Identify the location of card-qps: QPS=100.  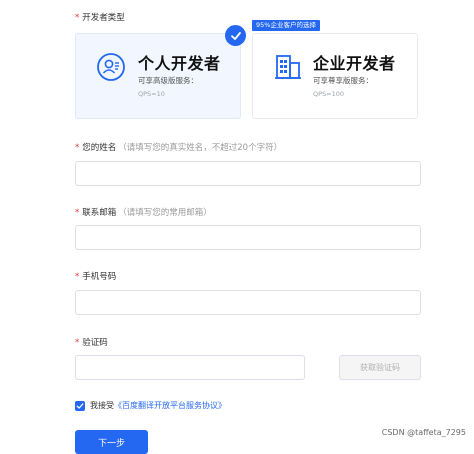
(329, 94).